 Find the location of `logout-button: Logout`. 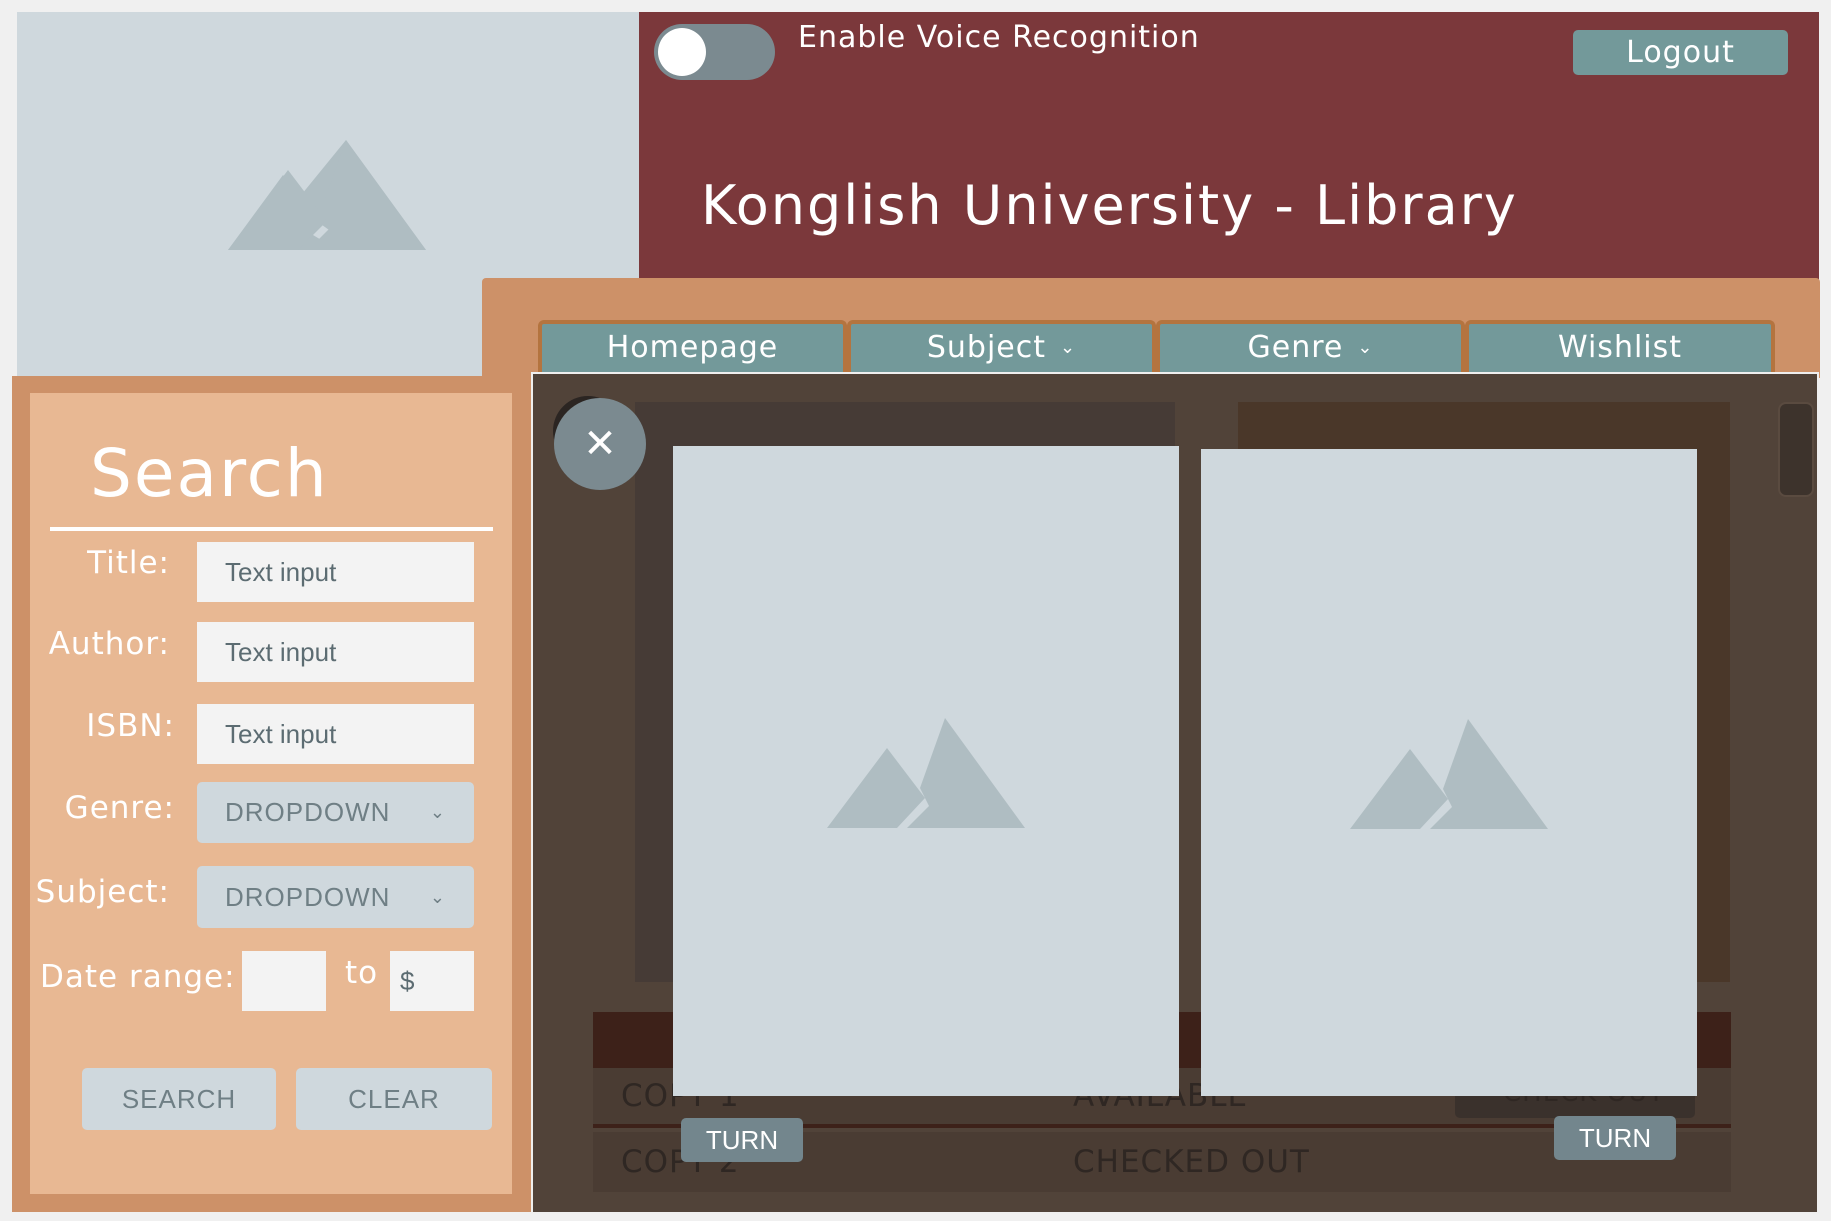

logout-button: Logout is located at coordinates (1680, 52).